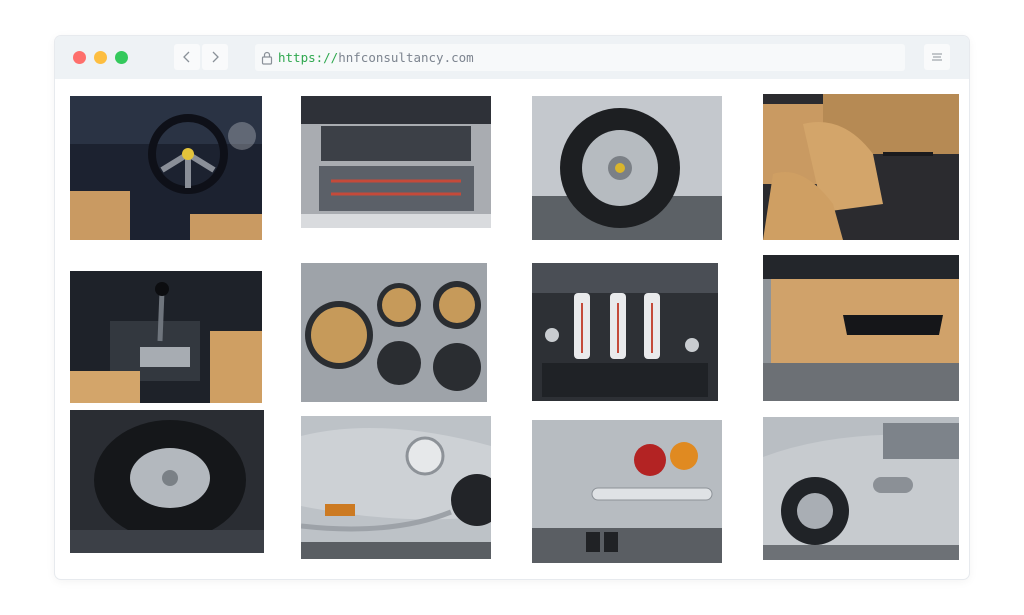  Describe the element at coordinates (861, 167) in the screenshot. I see `photo-tan-leather-seats` at that location.